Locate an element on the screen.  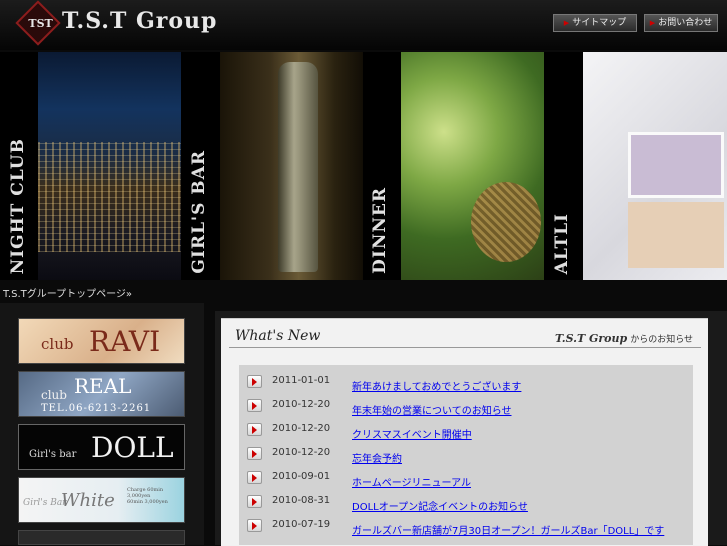
news-item: 2010-08-31 DOLLオープン記念イベントのお知らせ is located at coordinates (466, 500).